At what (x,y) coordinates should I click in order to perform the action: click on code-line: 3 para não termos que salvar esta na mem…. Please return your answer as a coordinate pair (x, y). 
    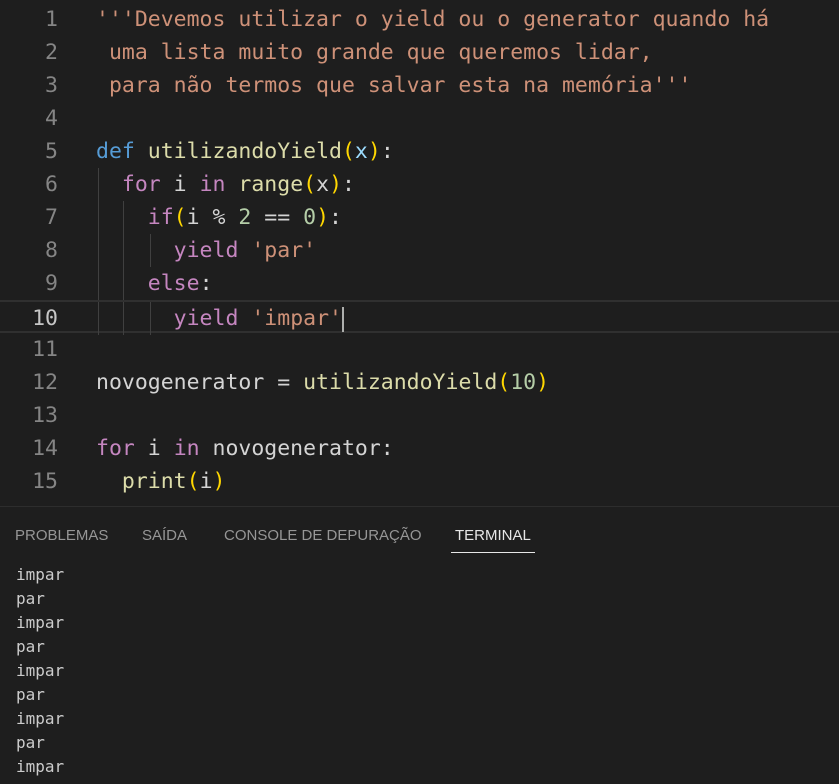
    Looking at the image, I should click on (419, 85).